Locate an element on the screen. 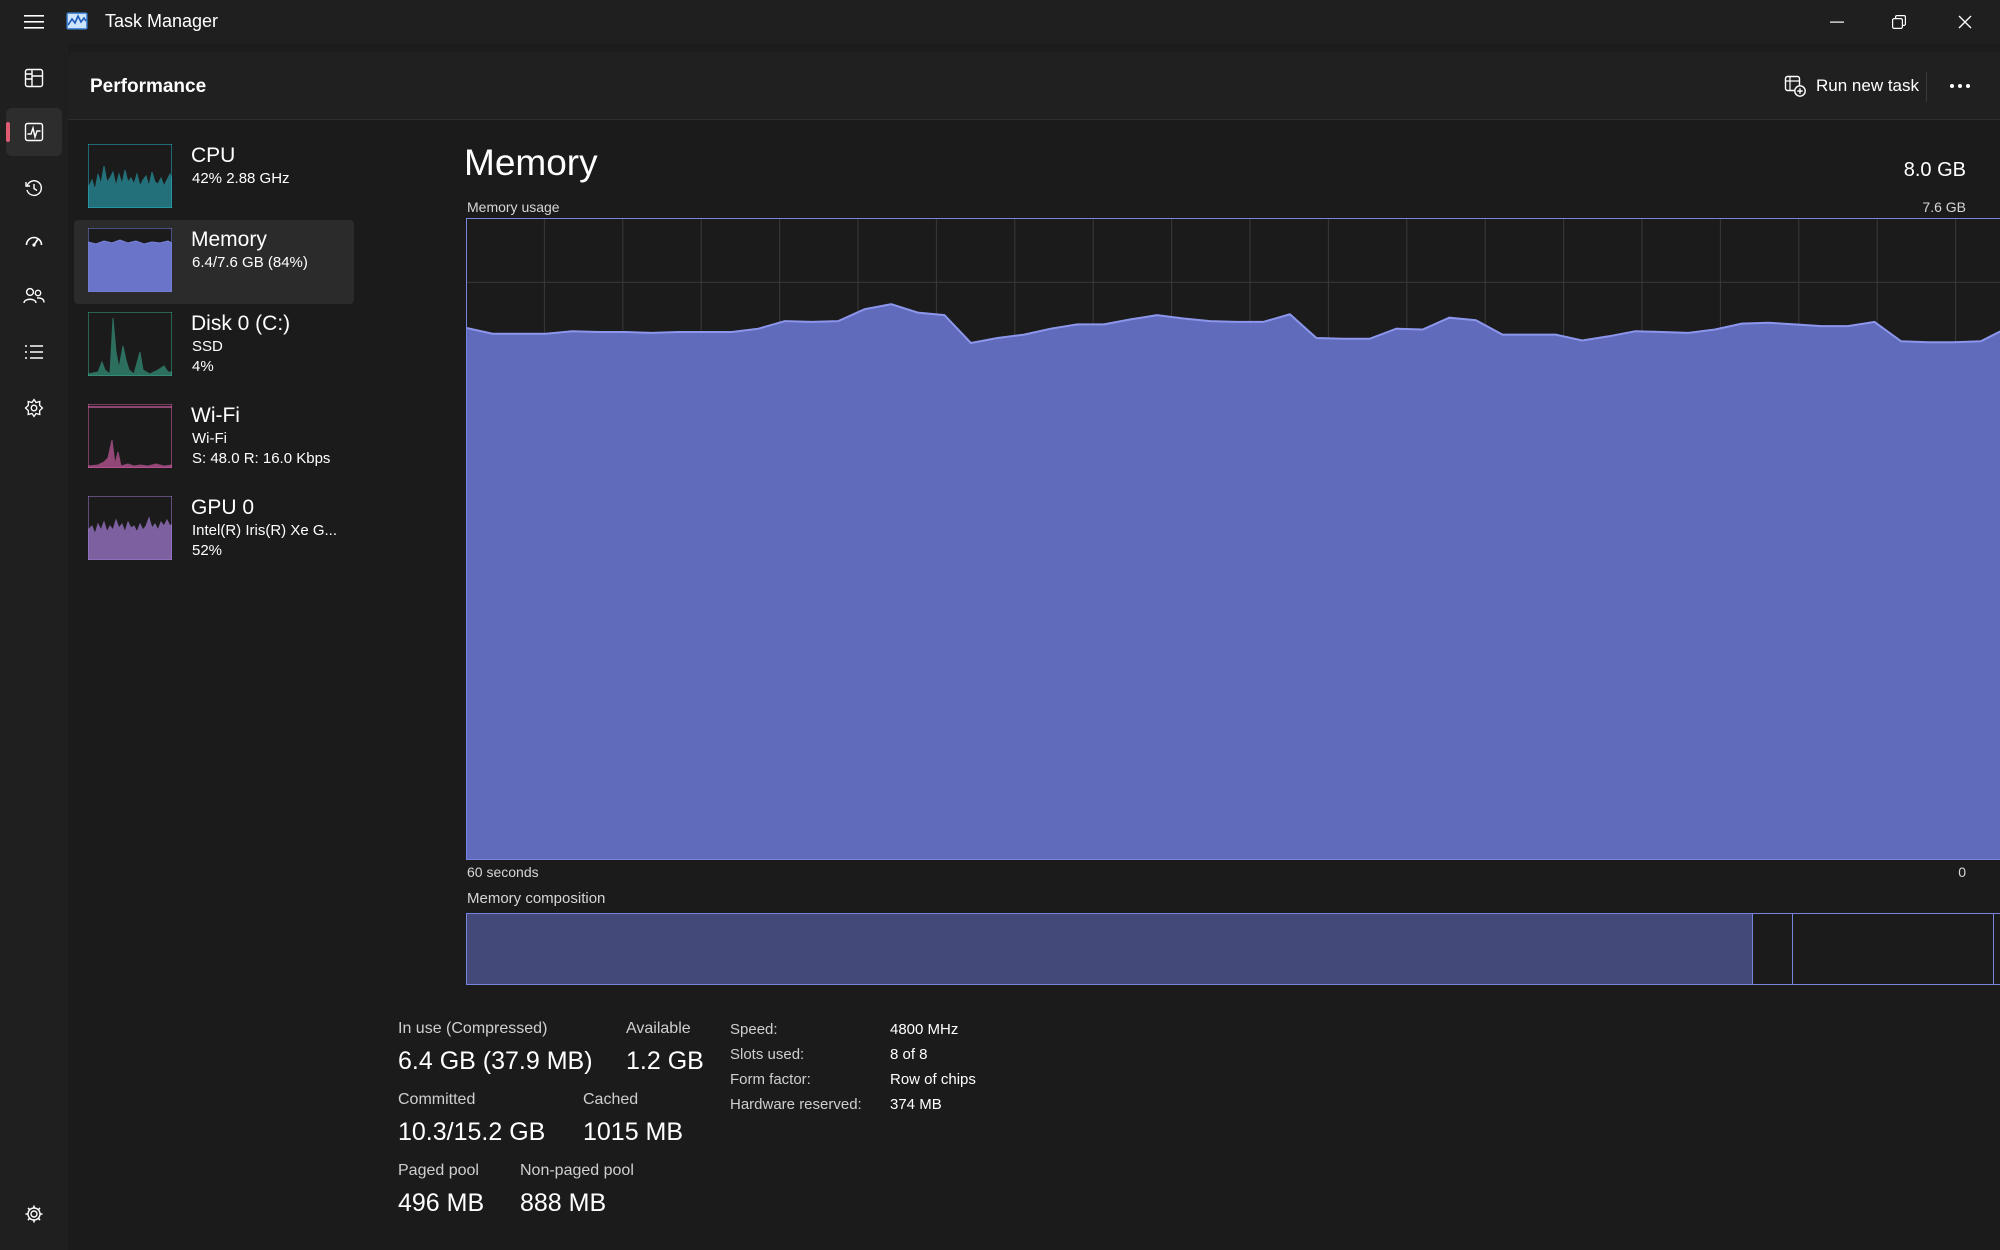 This screenshot has width=2000, height=1250. close-button is located at coordinates (1965, 22).